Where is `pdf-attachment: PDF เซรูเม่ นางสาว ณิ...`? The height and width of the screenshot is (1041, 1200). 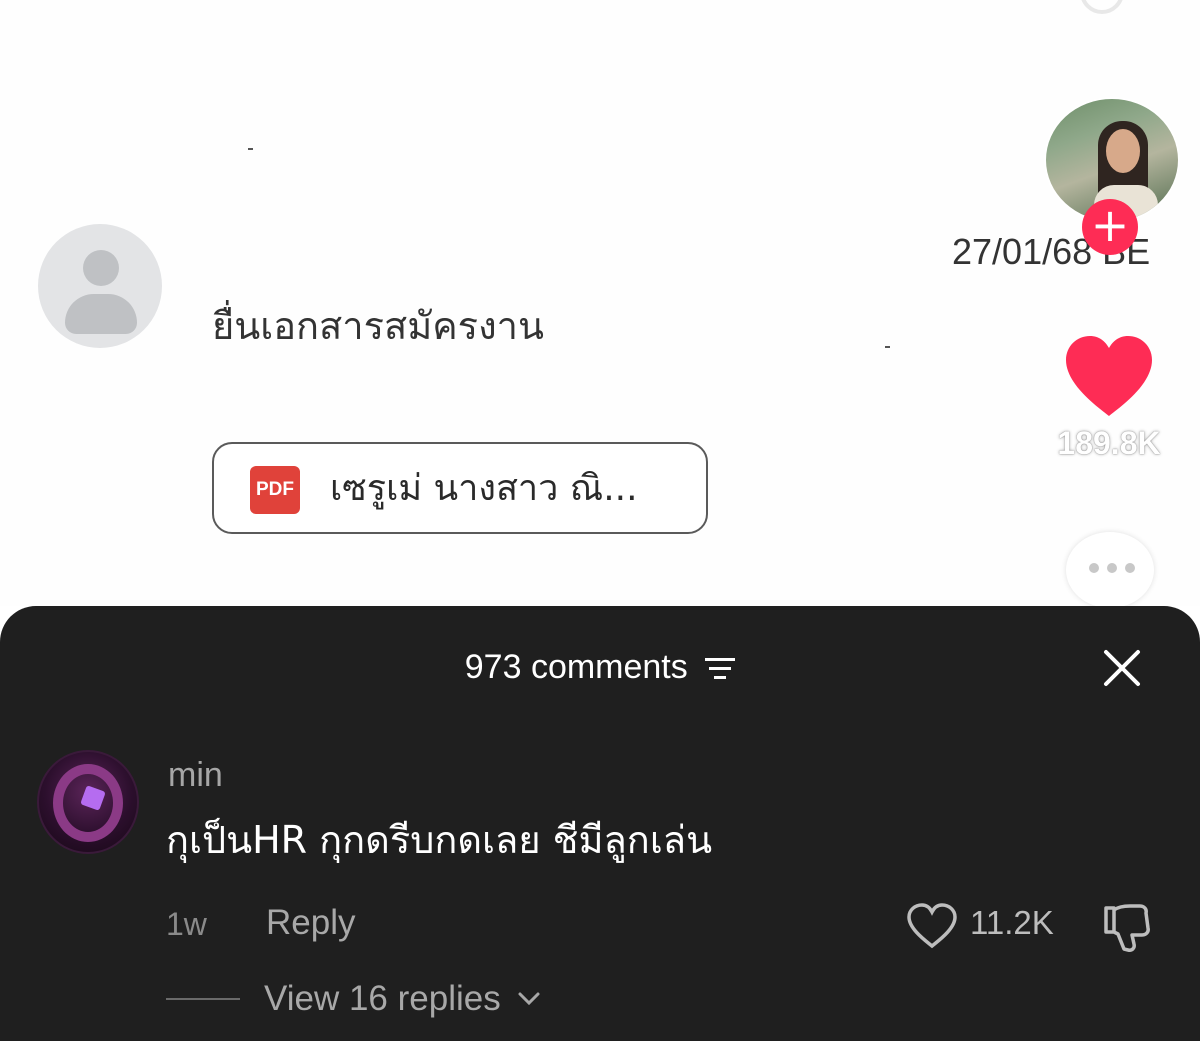 pdf-attachment: PDF เซรูเม่ นางสาว ณิ... is located at coordinates (460, 488).